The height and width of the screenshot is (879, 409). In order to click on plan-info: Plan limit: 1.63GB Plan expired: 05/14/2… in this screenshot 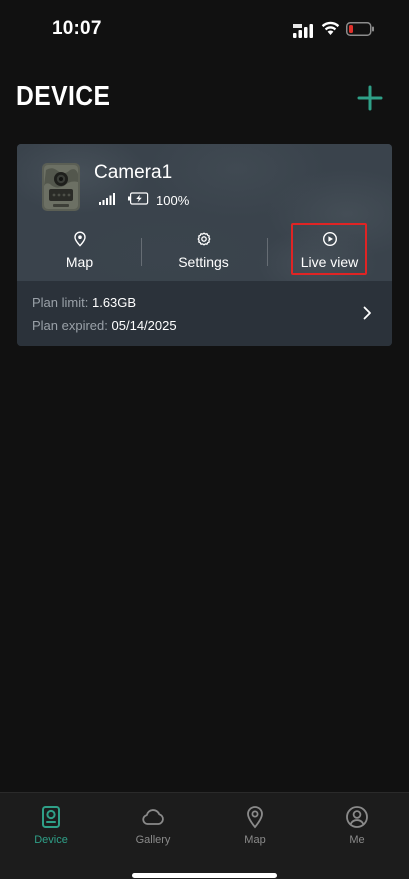, I will do `click(204, 313)`.